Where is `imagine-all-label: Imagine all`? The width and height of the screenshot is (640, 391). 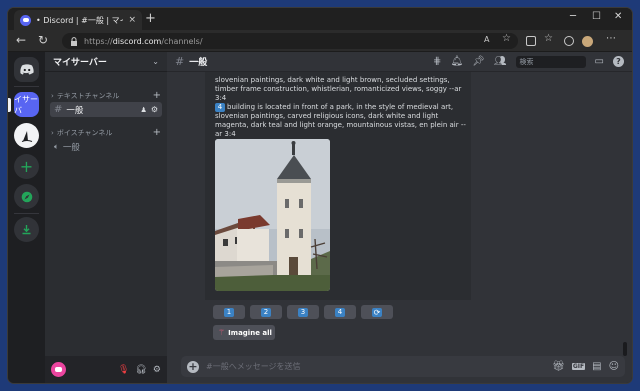 imagine-all-label: Imagine all is located at coordinates (250, 332).